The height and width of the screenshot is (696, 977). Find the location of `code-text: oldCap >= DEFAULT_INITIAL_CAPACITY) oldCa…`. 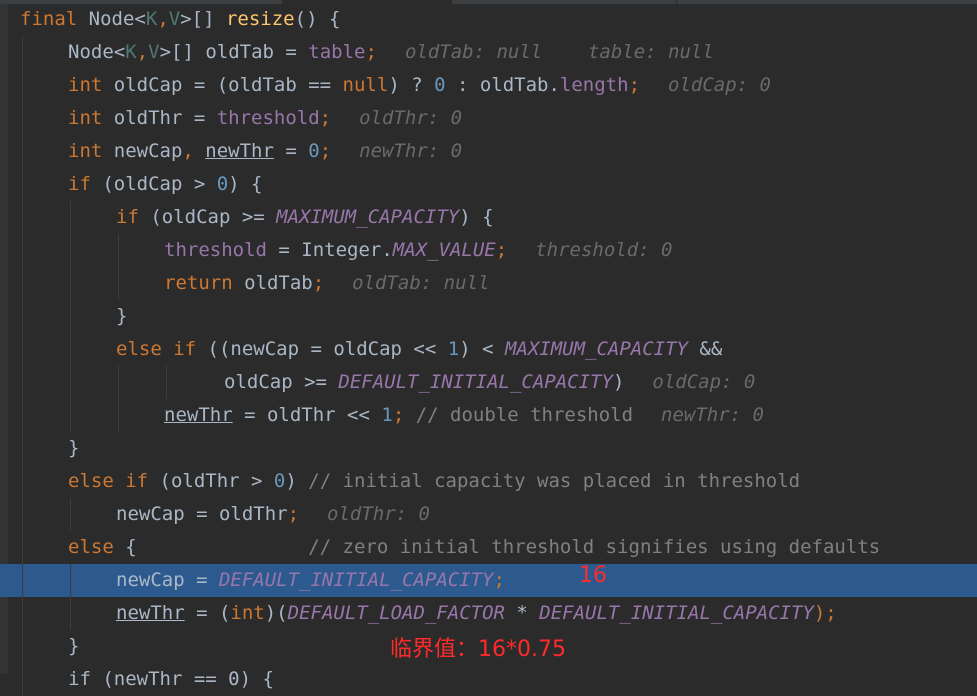

code-text: oldCap >= DEFAULT_INITIAL_CAPACITY) oldCa… is located at coordinates (489, 382).